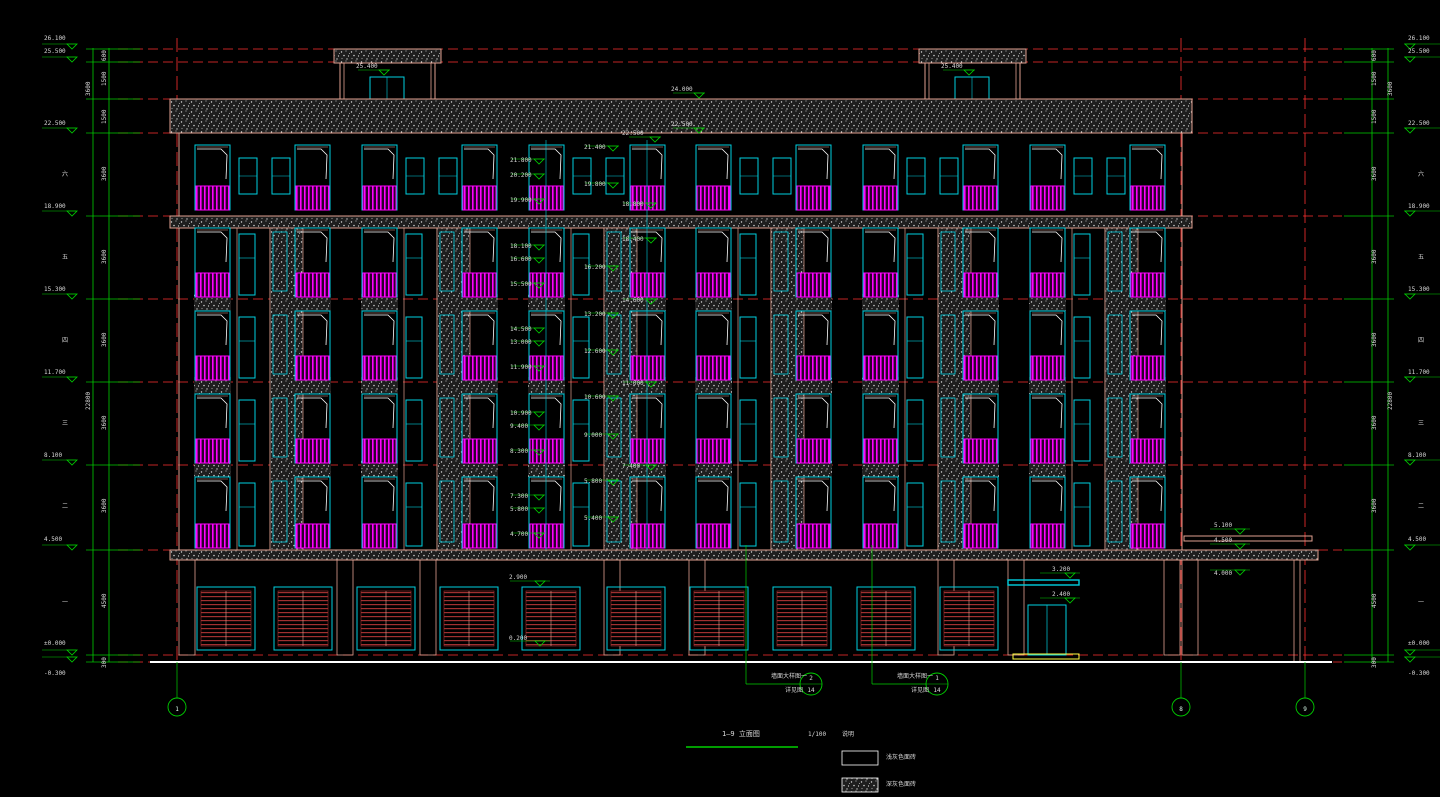 The width and height of the screenshot is (1440, 797). I want to click on elevation-mark: 14.500, so click(521, 329).